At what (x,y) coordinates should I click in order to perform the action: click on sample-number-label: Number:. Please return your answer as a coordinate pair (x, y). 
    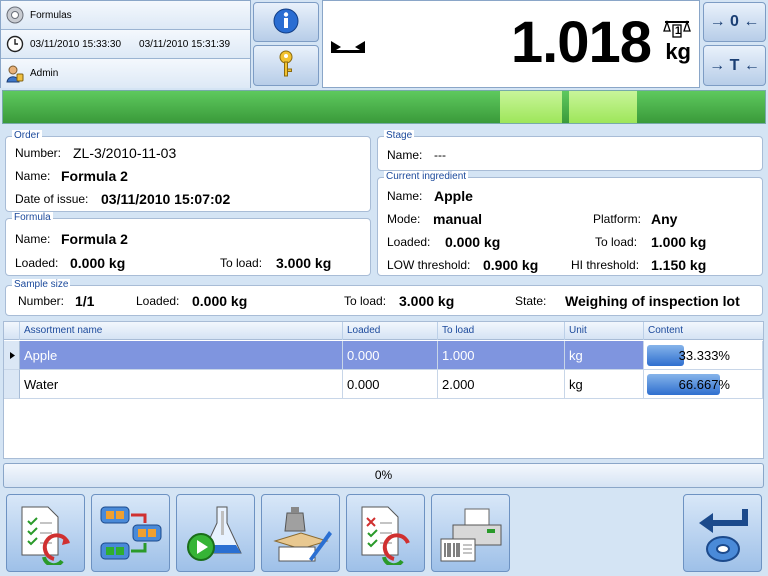
    Looking at the image, I should click on (41, 301).